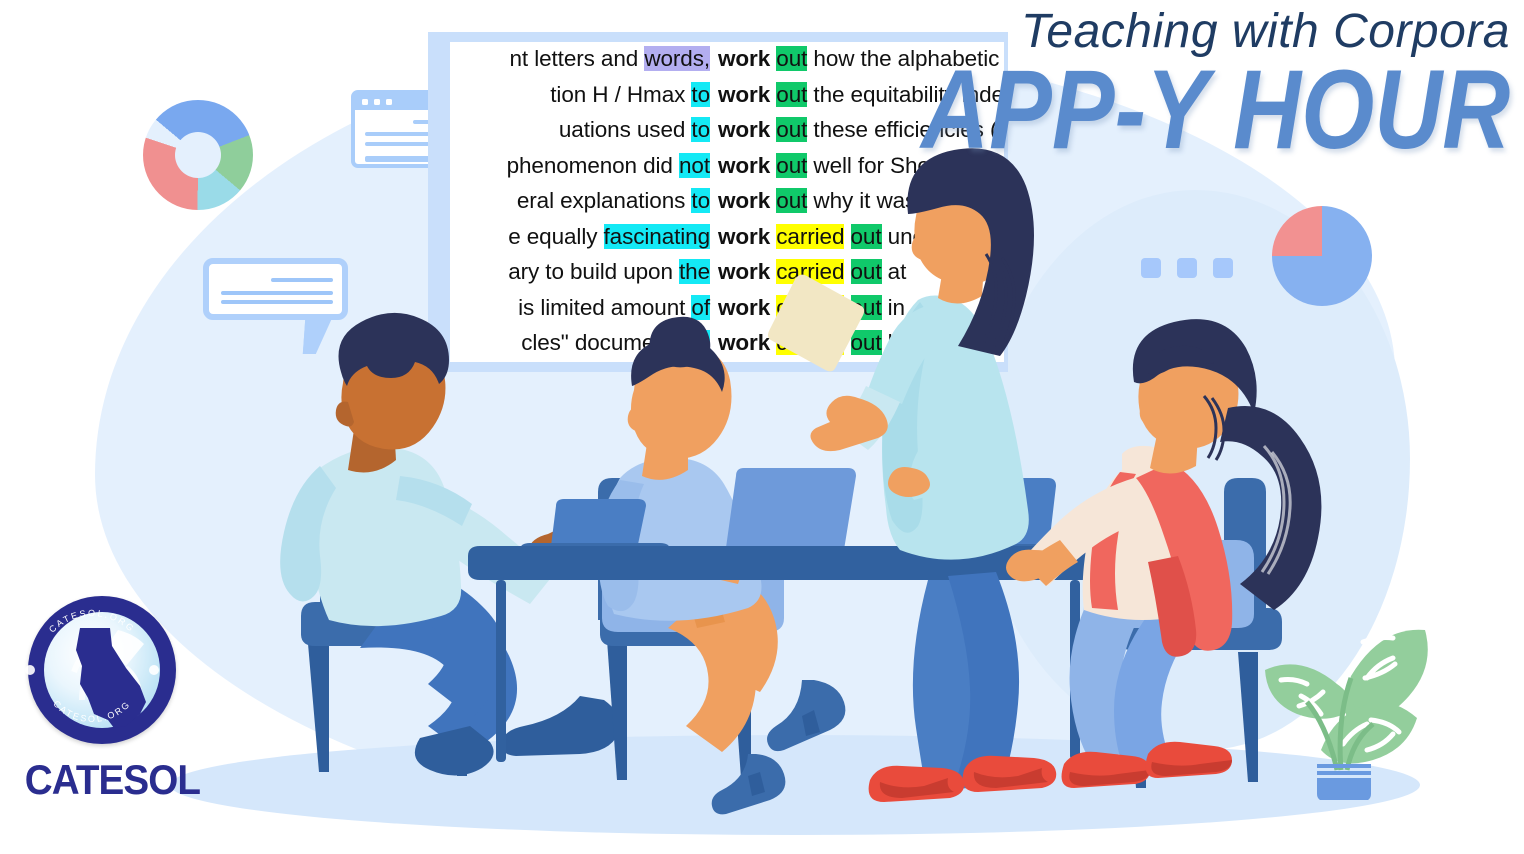  I want to click on plant-leaves, so click(1346, 700).